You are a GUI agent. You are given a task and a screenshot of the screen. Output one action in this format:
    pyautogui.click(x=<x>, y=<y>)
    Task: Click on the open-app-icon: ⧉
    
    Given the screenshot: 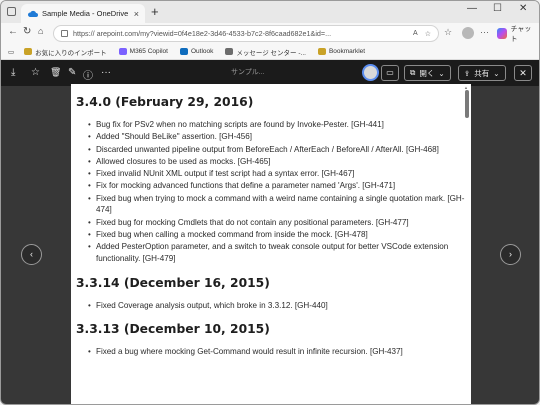 What is the action you would take?
    pyautogui.click(x=413, y=72)
    